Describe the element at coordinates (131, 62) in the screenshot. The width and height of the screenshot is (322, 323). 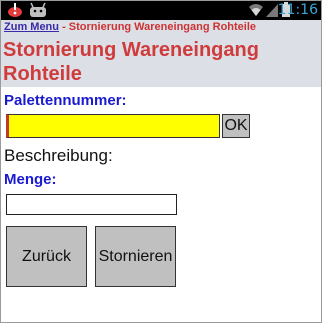
I see `page-title: Stornierung Wareneingang Rohteile` at that location.